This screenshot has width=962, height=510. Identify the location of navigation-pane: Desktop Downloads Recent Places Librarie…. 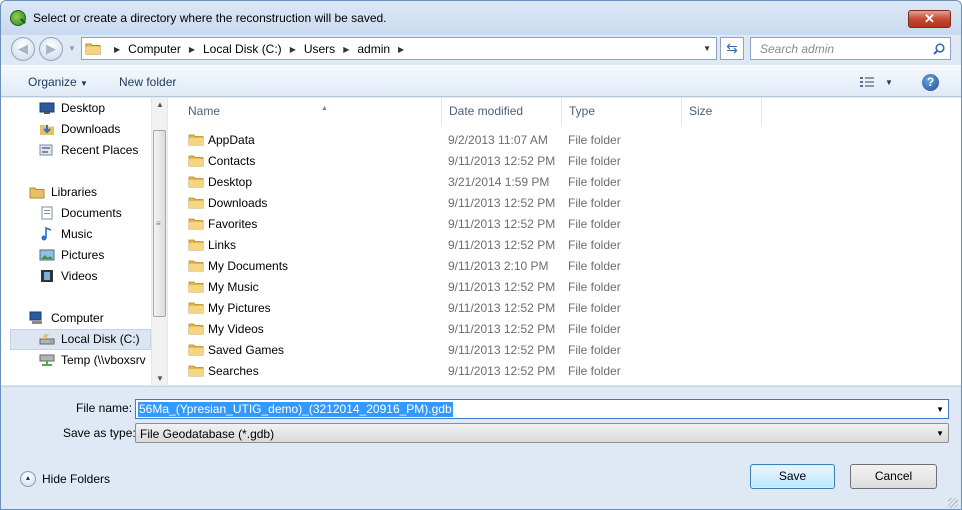
(84, 241).